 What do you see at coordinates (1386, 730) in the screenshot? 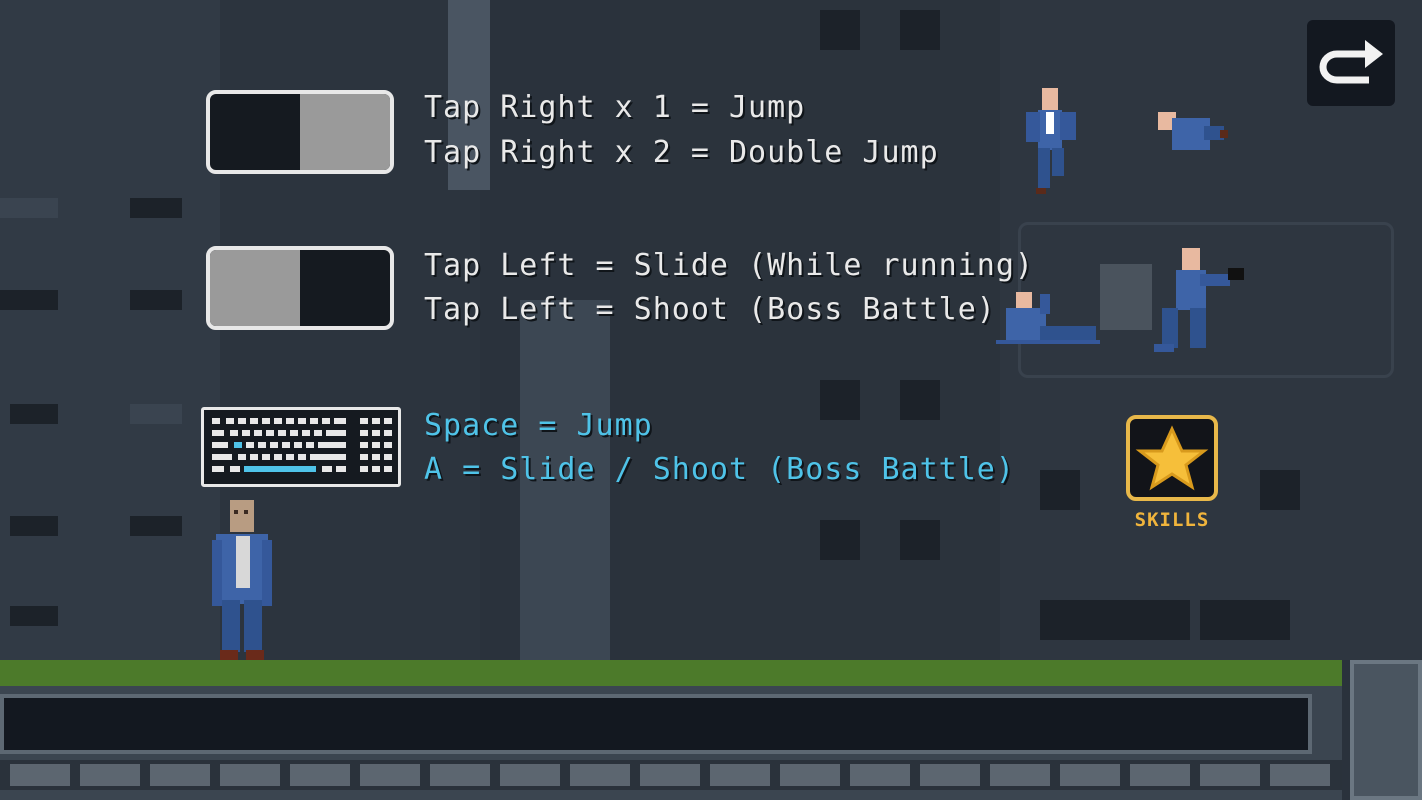
I see `ground-block` at bounding box center [1386, 730].